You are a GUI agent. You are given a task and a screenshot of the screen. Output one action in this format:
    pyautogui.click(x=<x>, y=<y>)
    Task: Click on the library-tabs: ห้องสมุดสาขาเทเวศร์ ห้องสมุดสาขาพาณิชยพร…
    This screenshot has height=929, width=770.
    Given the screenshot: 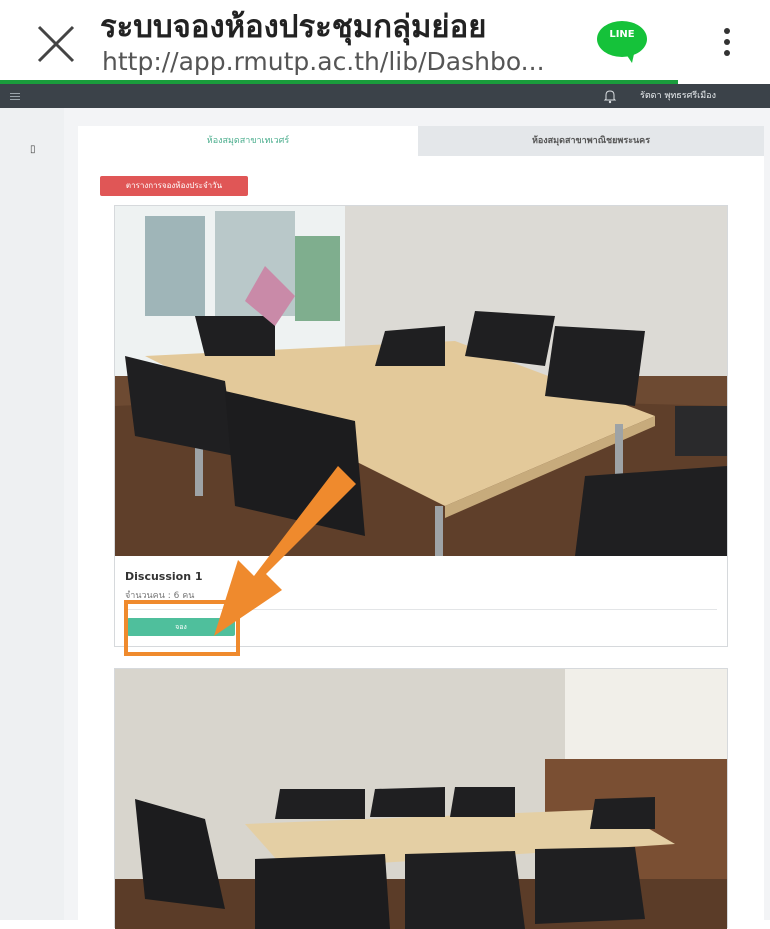 What is the action you would take?
    pyautogui.click(x=421, y=141)
    